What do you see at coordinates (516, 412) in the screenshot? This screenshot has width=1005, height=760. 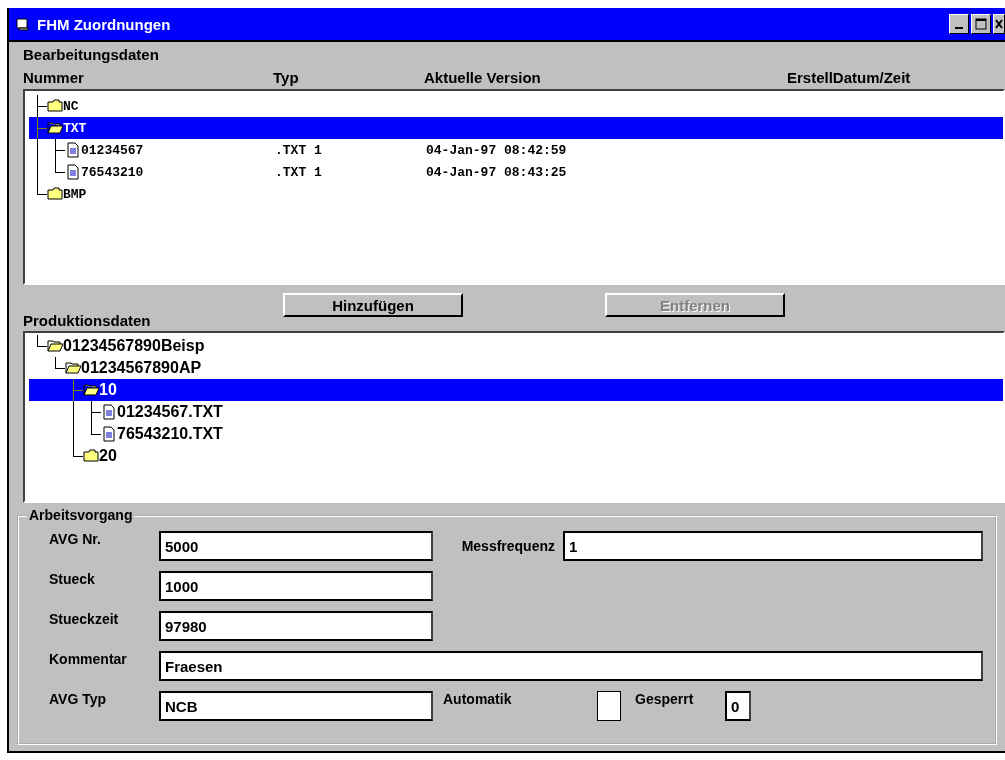 I see `tree-row: 01234567.TXT` at bounding box center [516, 412].